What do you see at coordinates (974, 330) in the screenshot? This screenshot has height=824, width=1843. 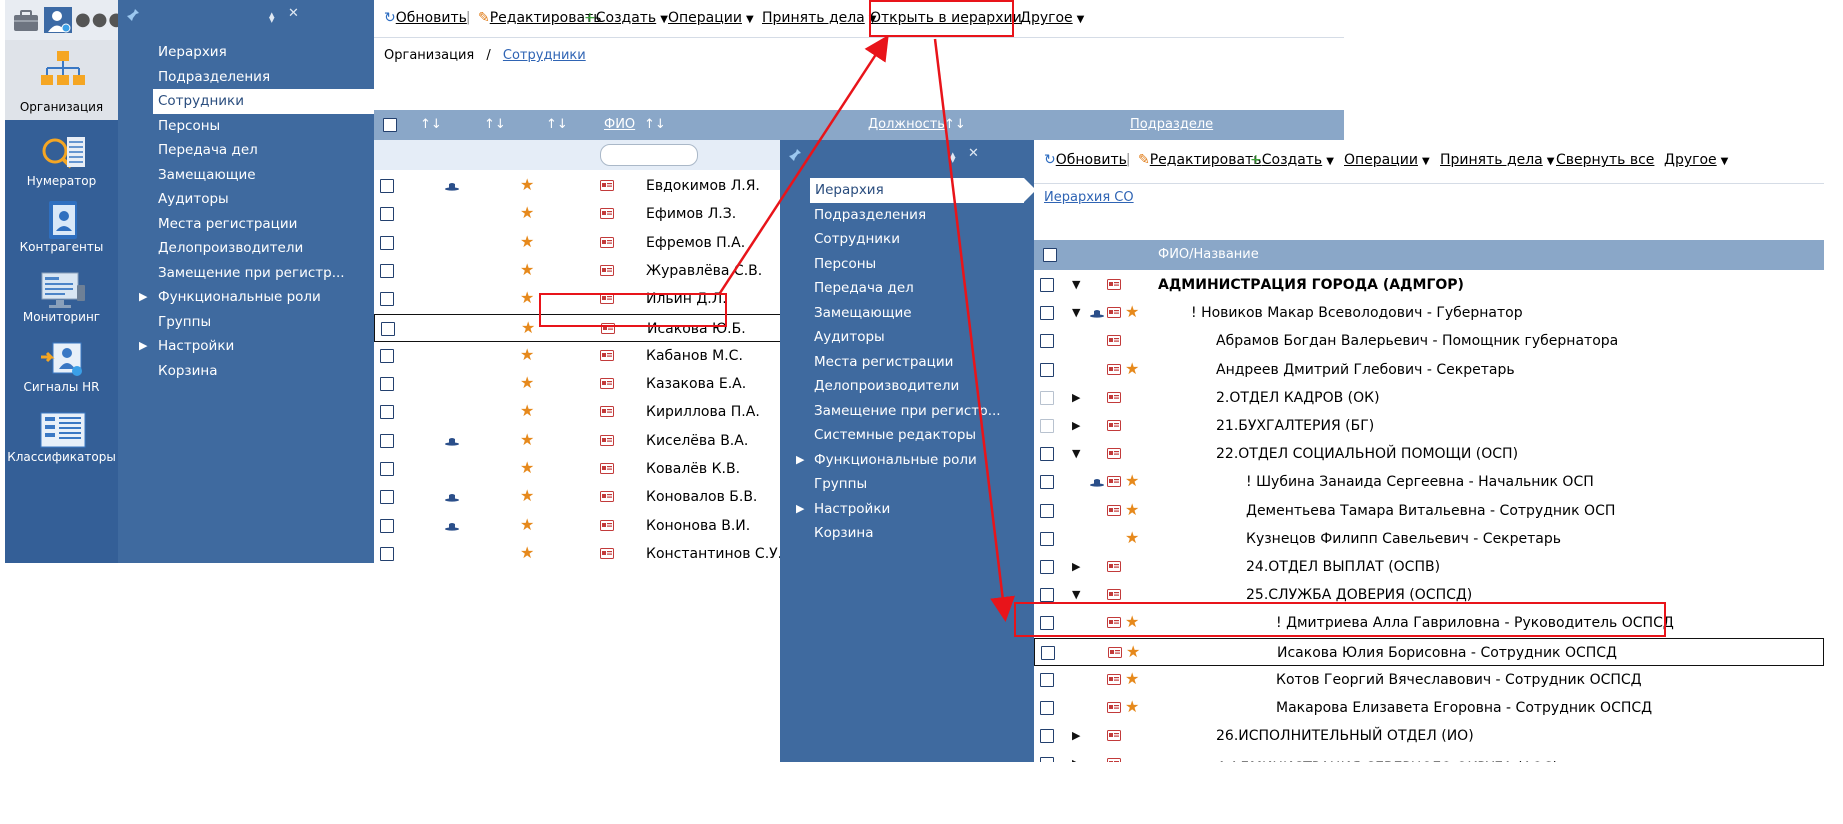 I see `arrow-to-row` at bounding box center [974, 330].